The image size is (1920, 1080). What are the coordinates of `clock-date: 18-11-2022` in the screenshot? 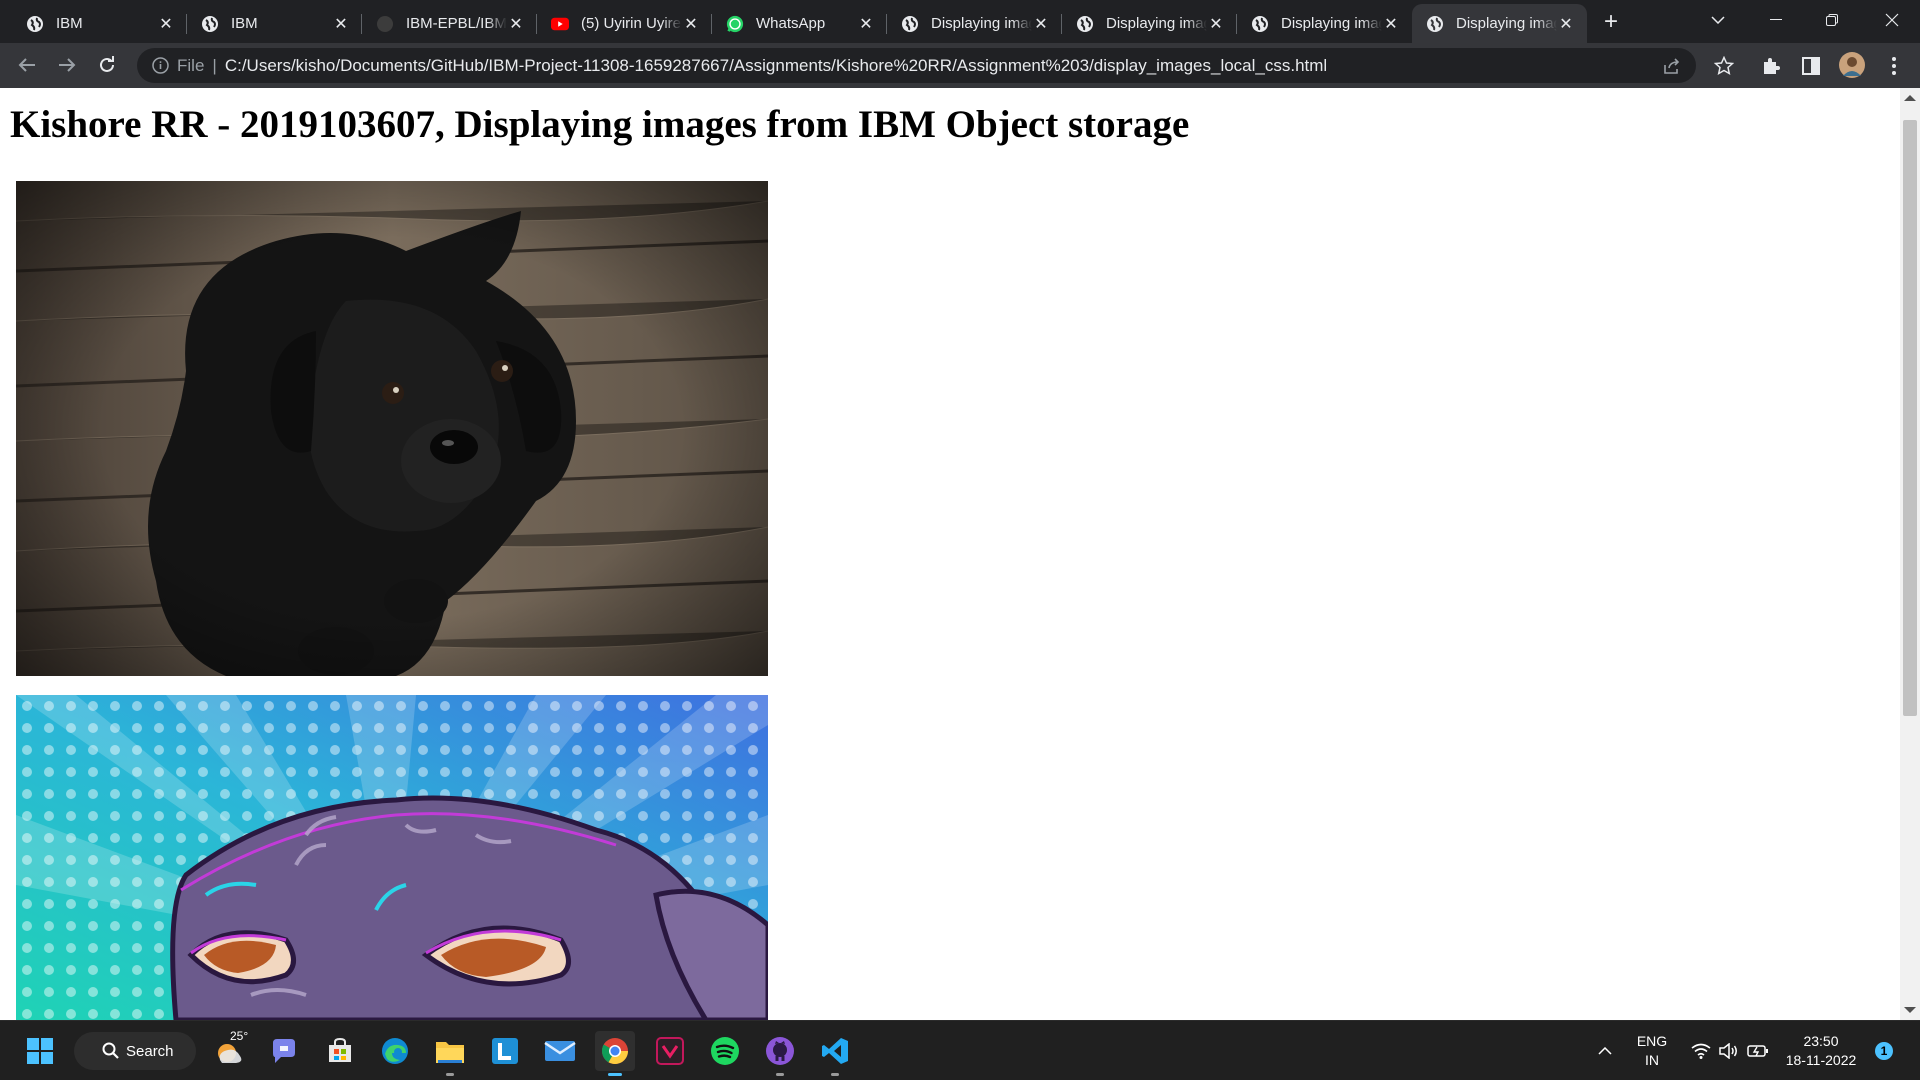 It's located at (1821, 1060).